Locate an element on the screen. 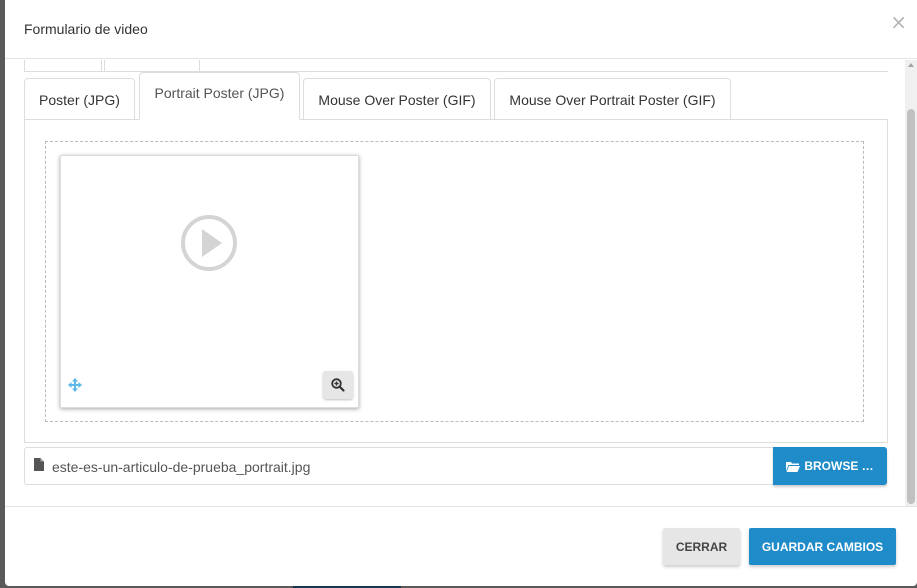 The height and width of the screenshot is (588, 917). close-button: CERRAR is located at coordinates (701, 546).